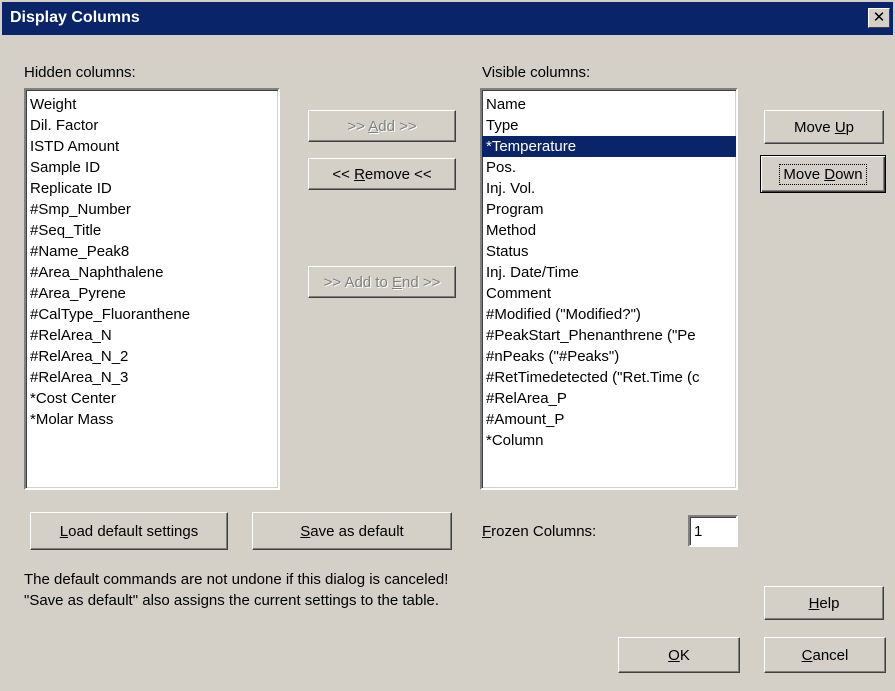 This screenshot has height=691, width=895. What do you see at coordinates (152, 356) in the screenshot?
I see `list-item: #RelArea_N_2` at bounding box center [152, 356].